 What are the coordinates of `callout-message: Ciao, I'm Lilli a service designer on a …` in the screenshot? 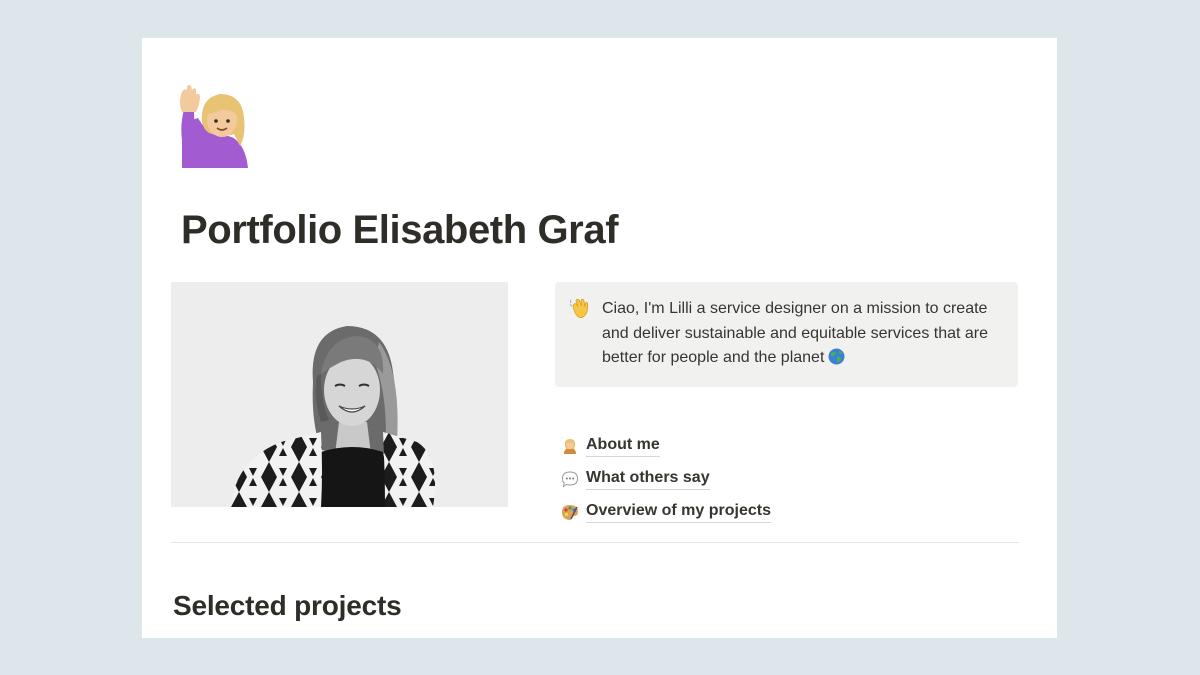 It's located at (795, 333).